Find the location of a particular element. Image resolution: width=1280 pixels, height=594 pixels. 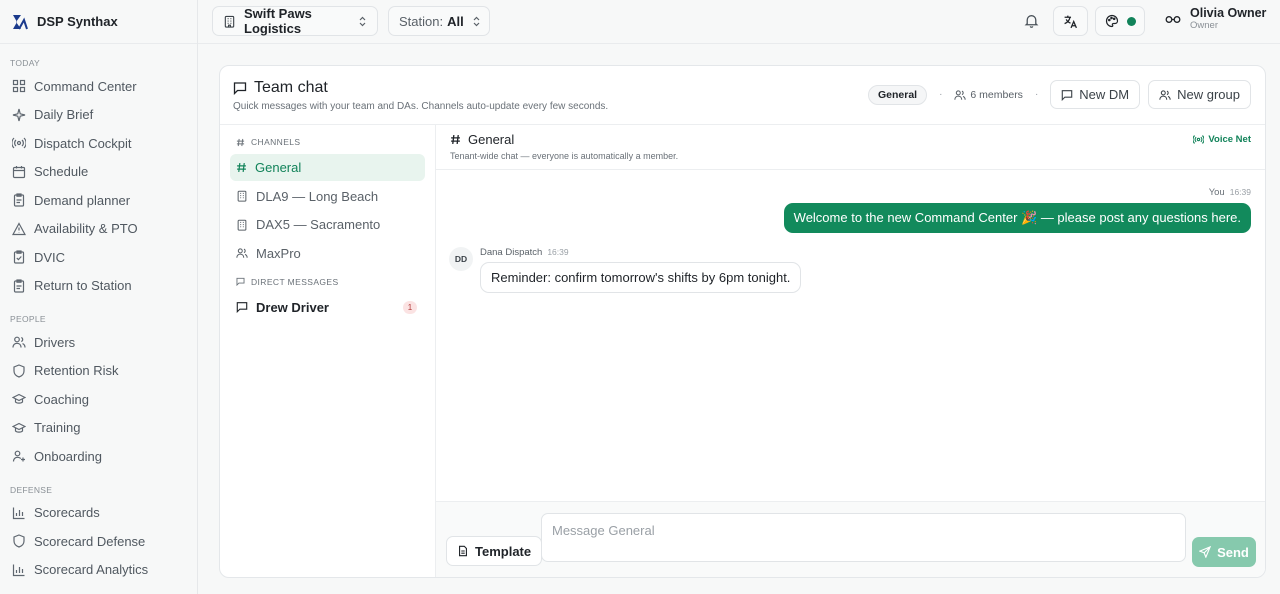

brand: DSP Synthax is located at coordinates (98, 22).